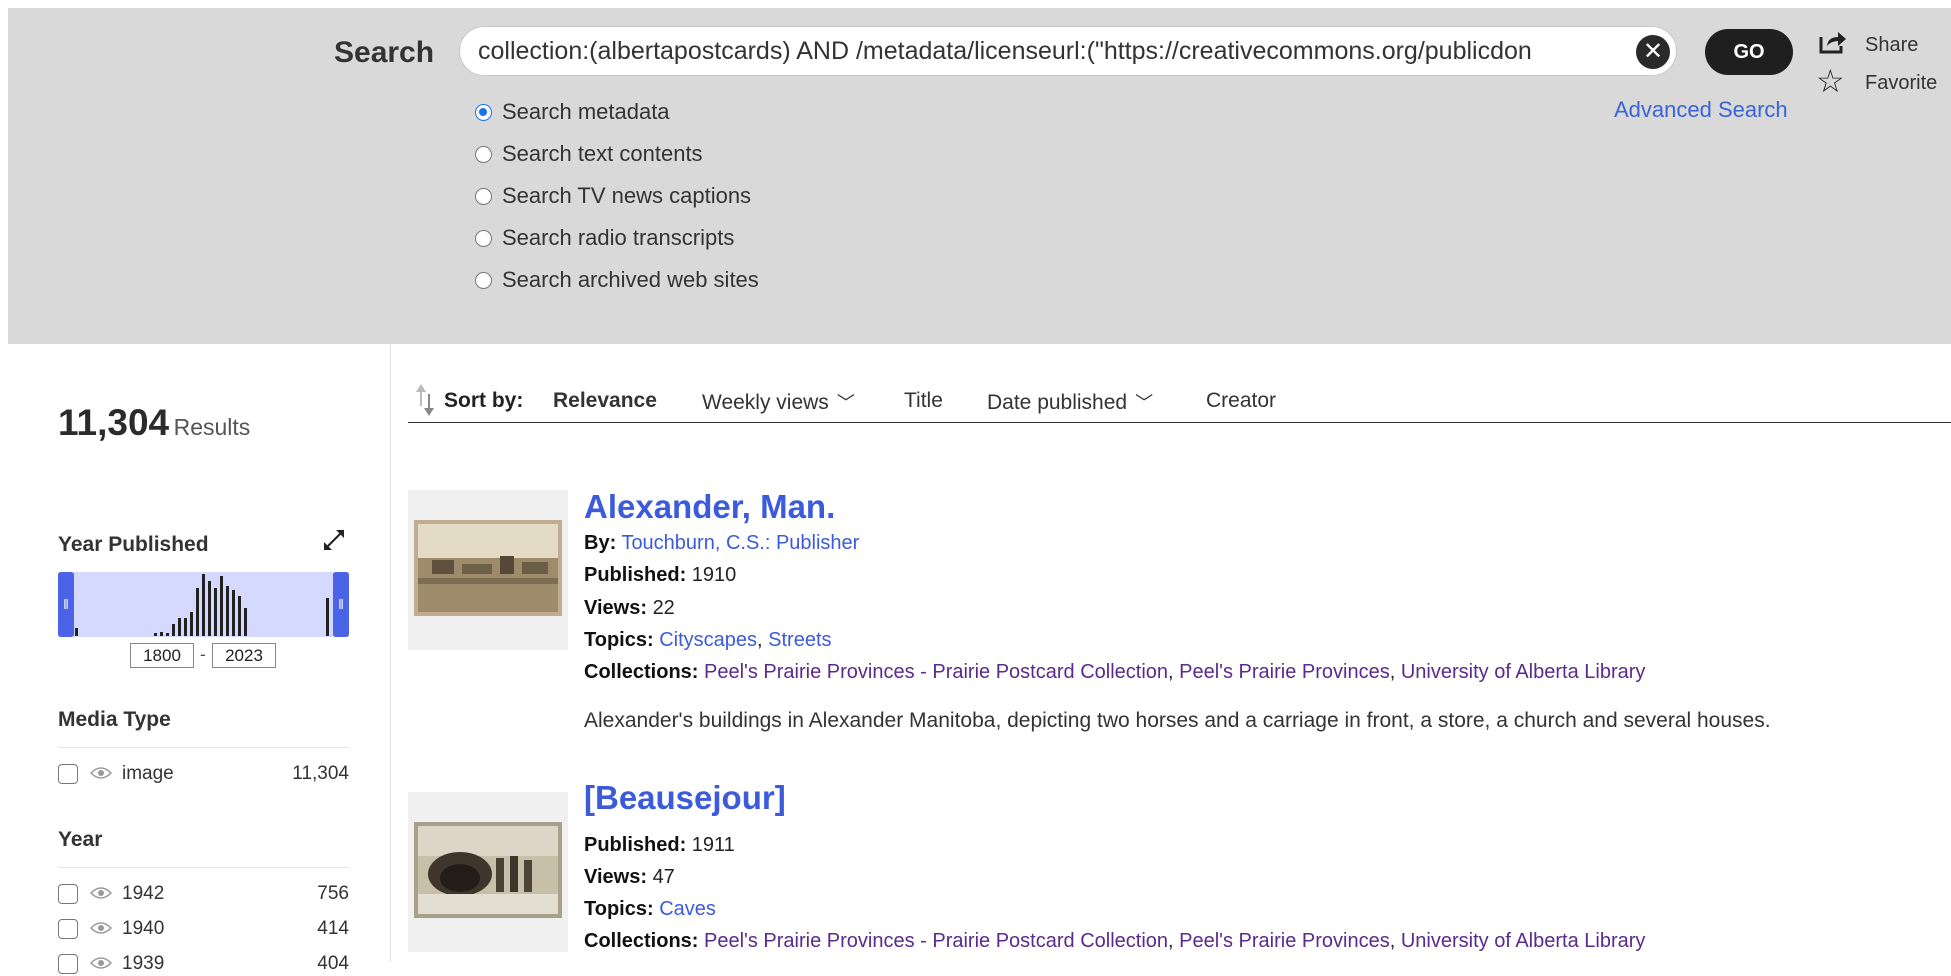  Describe the element at coordinates (778, 402) in the screenshot. I see `sort-weekly-views: Weekly views ﹀` at that location.